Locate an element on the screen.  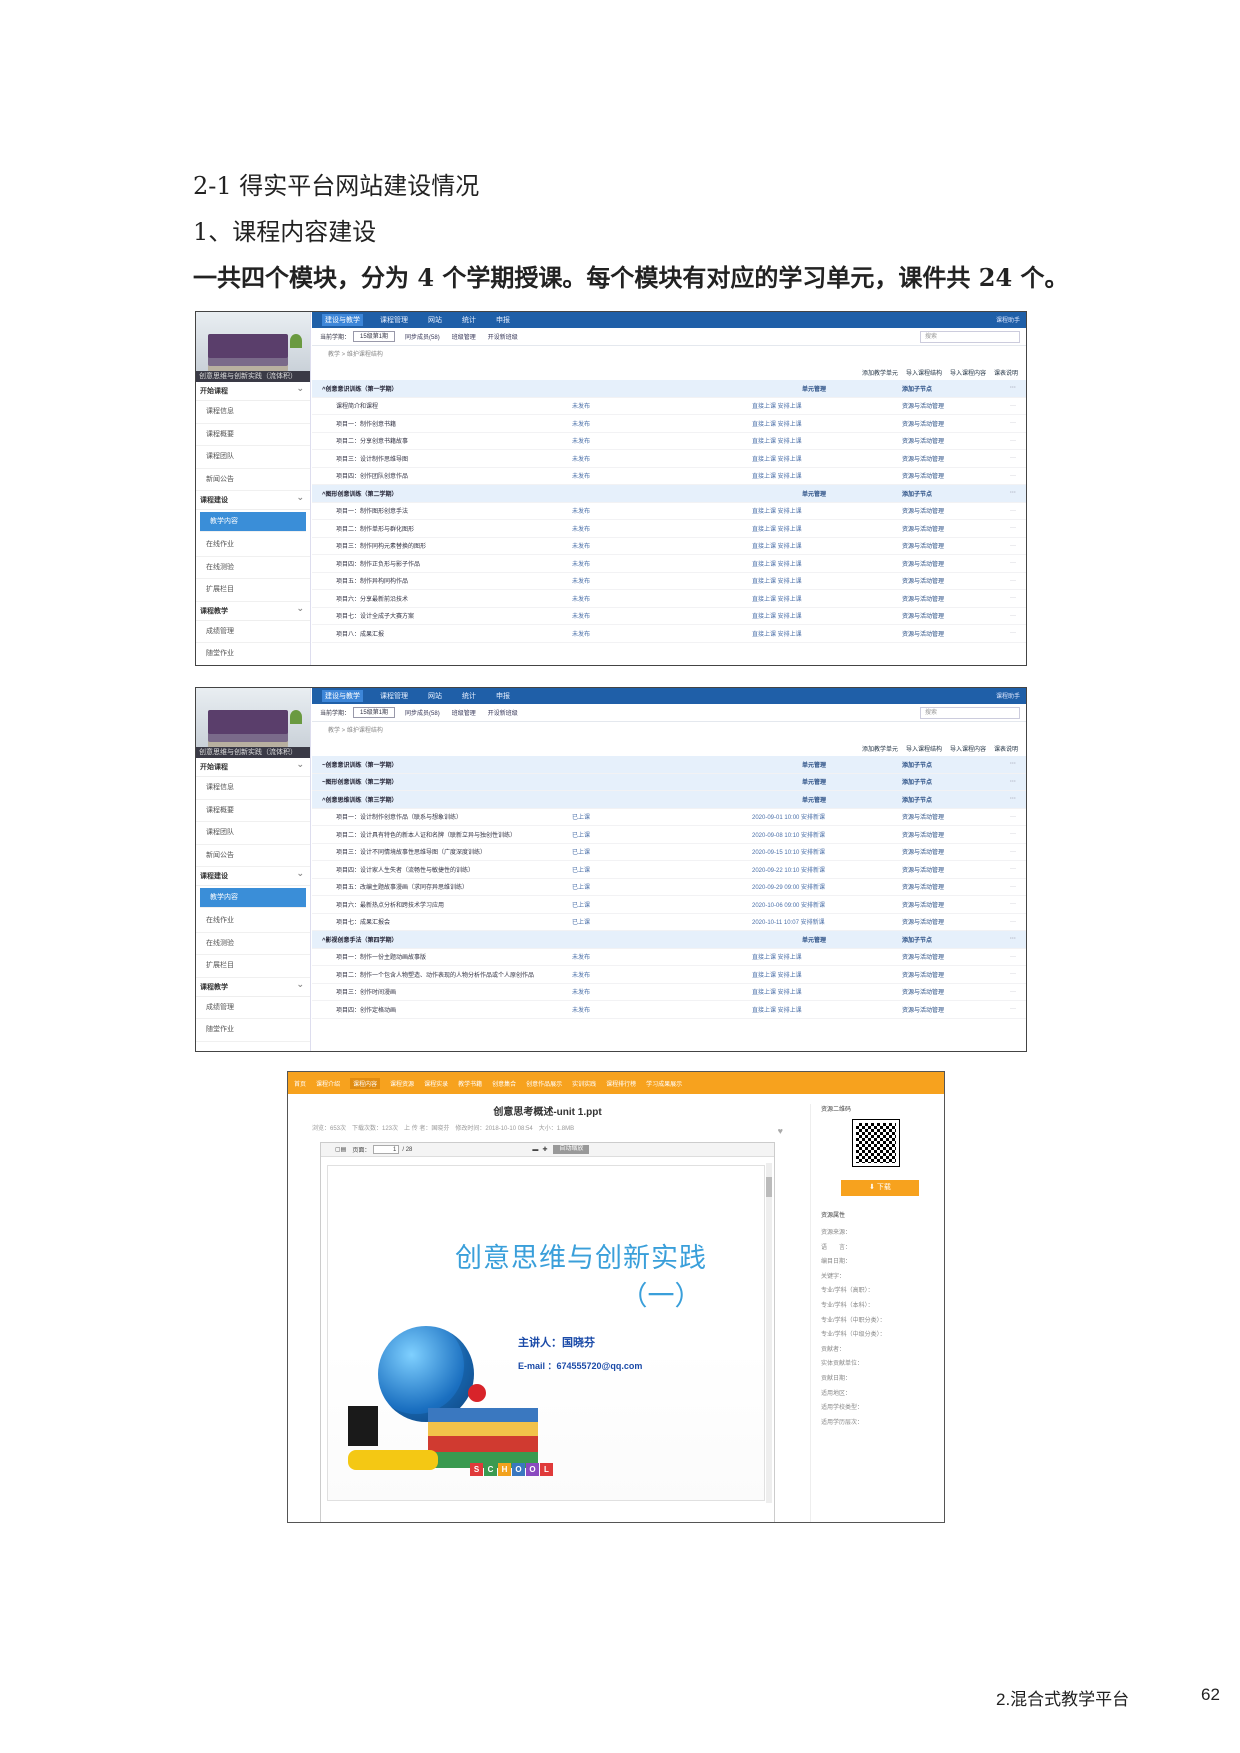
unit-row: 课程简介和课程 未发布 直接上课 安排上课 资源与活动管理 ··· is located at coordinates (669, 406).